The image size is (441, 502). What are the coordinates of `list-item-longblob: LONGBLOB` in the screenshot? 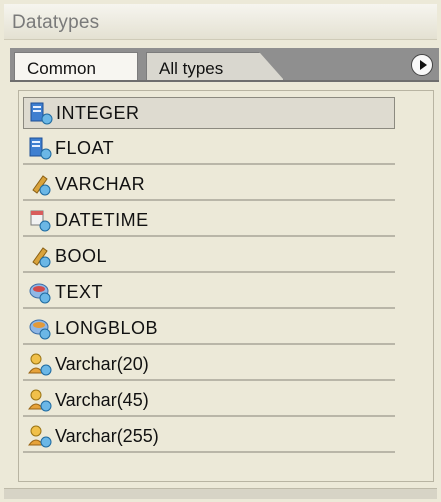 It's located at (209, 329).